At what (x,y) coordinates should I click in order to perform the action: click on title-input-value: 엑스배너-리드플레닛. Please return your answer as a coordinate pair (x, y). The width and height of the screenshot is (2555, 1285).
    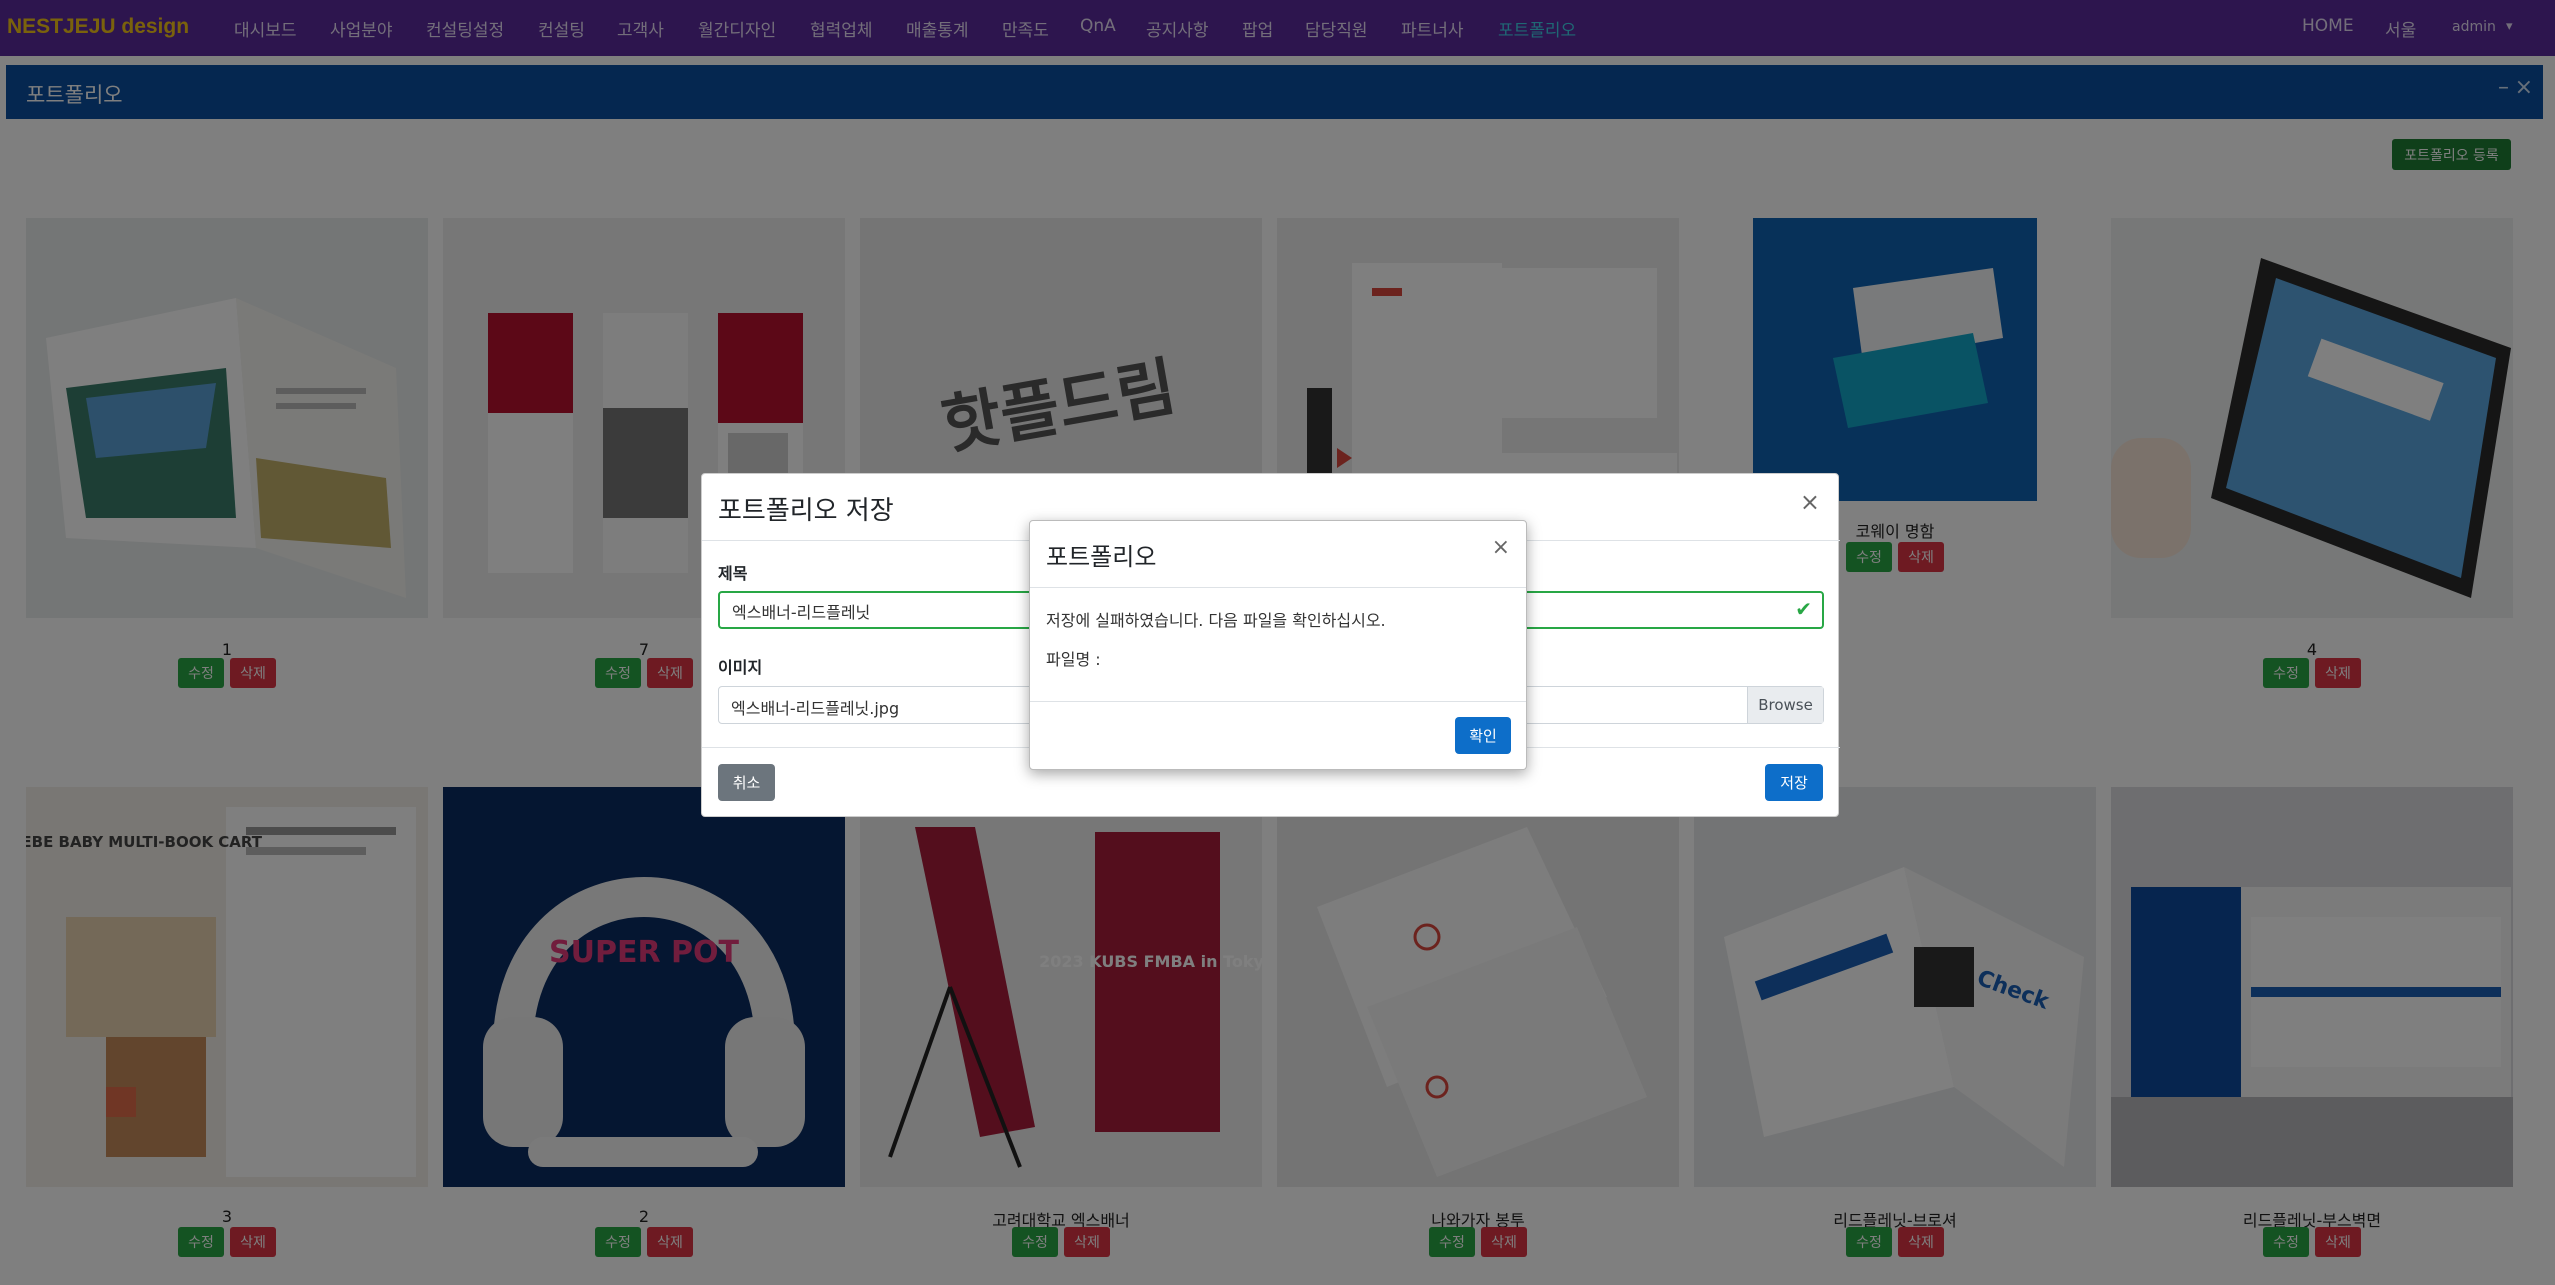
    Looking at the image, I should click on (801, 612).